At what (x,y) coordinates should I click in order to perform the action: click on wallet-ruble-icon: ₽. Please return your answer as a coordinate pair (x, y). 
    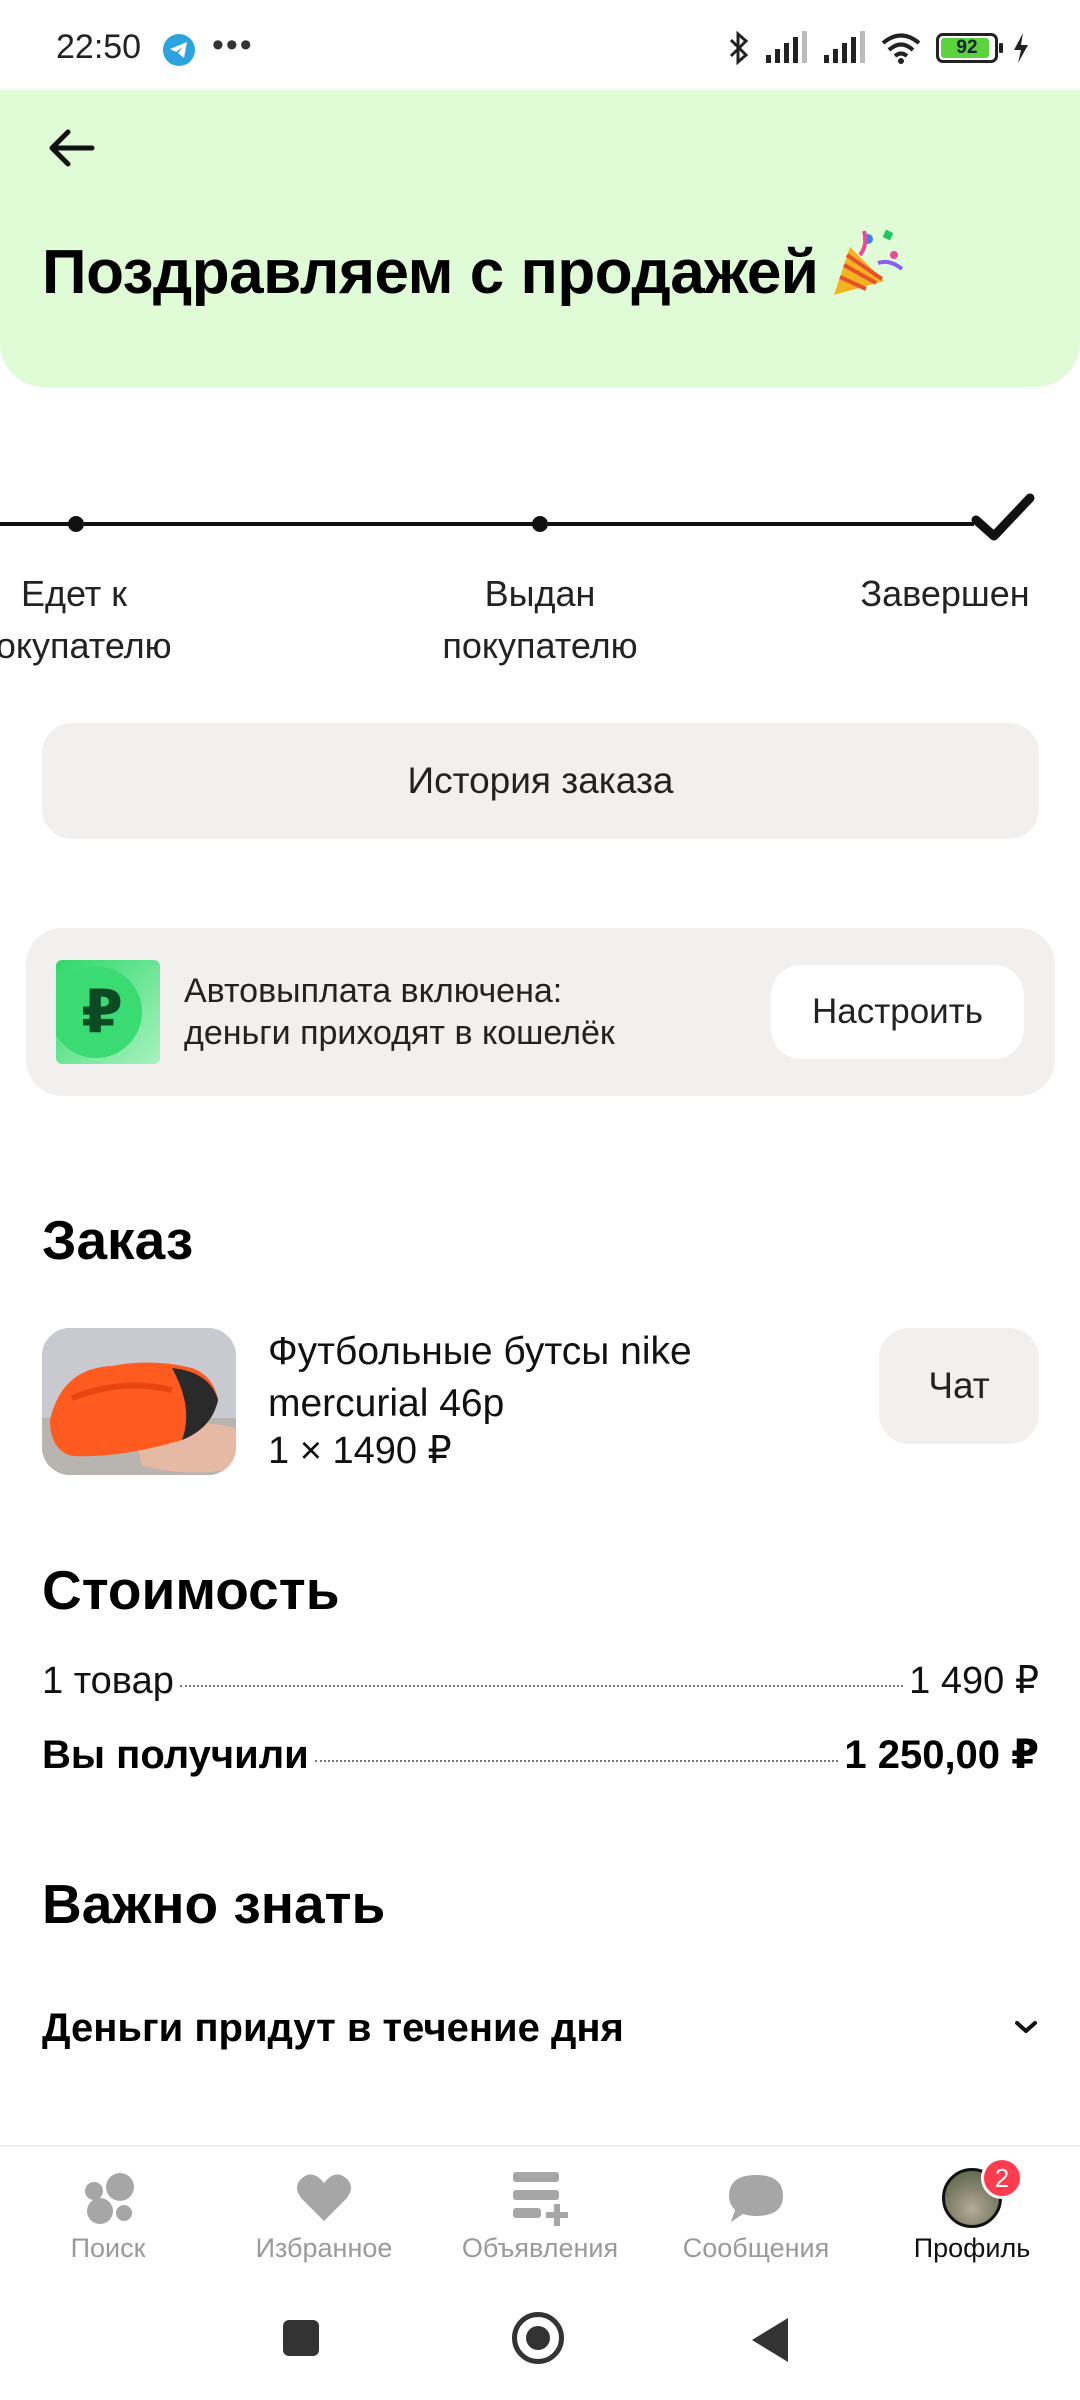
    Looking at the image, I should click on (108, 1012).